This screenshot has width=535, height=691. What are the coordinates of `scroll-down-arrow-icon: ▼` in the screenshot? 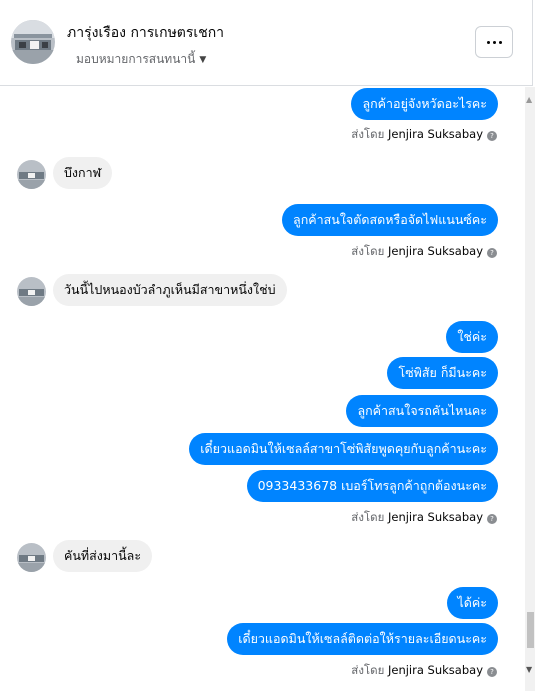 It's located at (529, 669).